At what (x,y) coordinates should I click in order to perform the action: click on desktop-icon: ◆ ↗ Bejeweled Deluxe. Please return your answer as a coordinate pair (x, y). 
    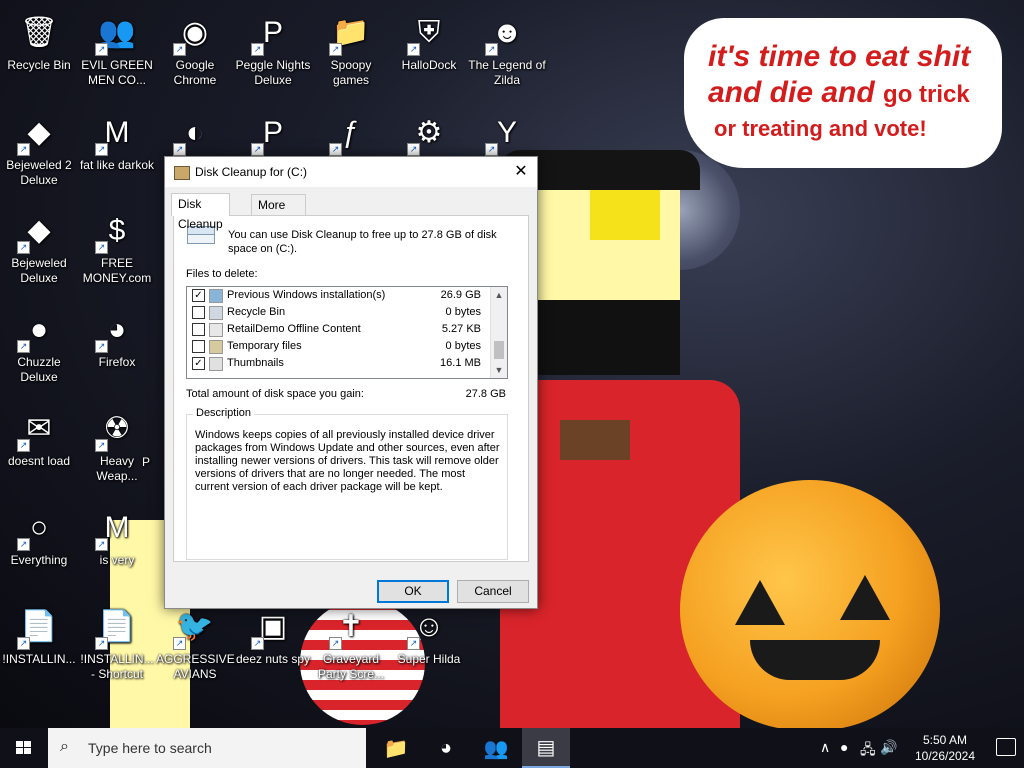
    Looking at the image, I should click on (39, 246).